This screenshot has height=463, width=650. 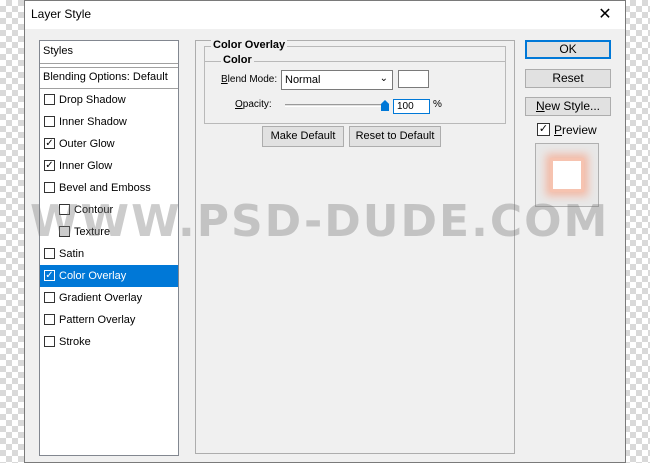 I want to click on color-group-title: Color, so click(x=237, y=60).